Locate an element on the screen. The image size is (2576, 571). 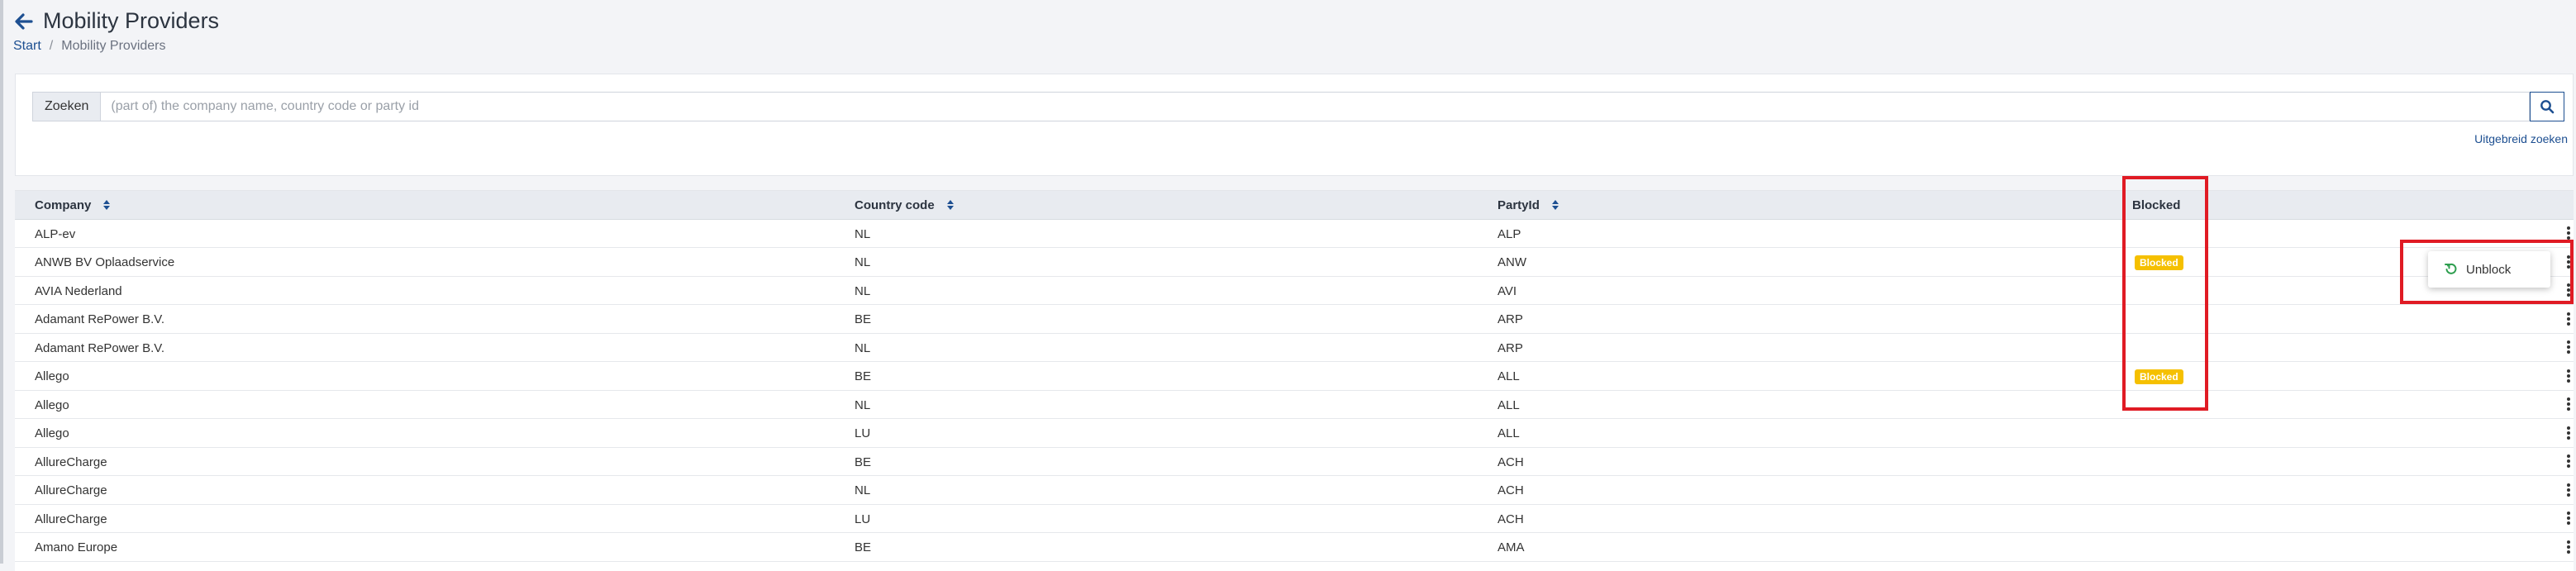
unblock-label: Unblock is located at coordinates (2489, 269).